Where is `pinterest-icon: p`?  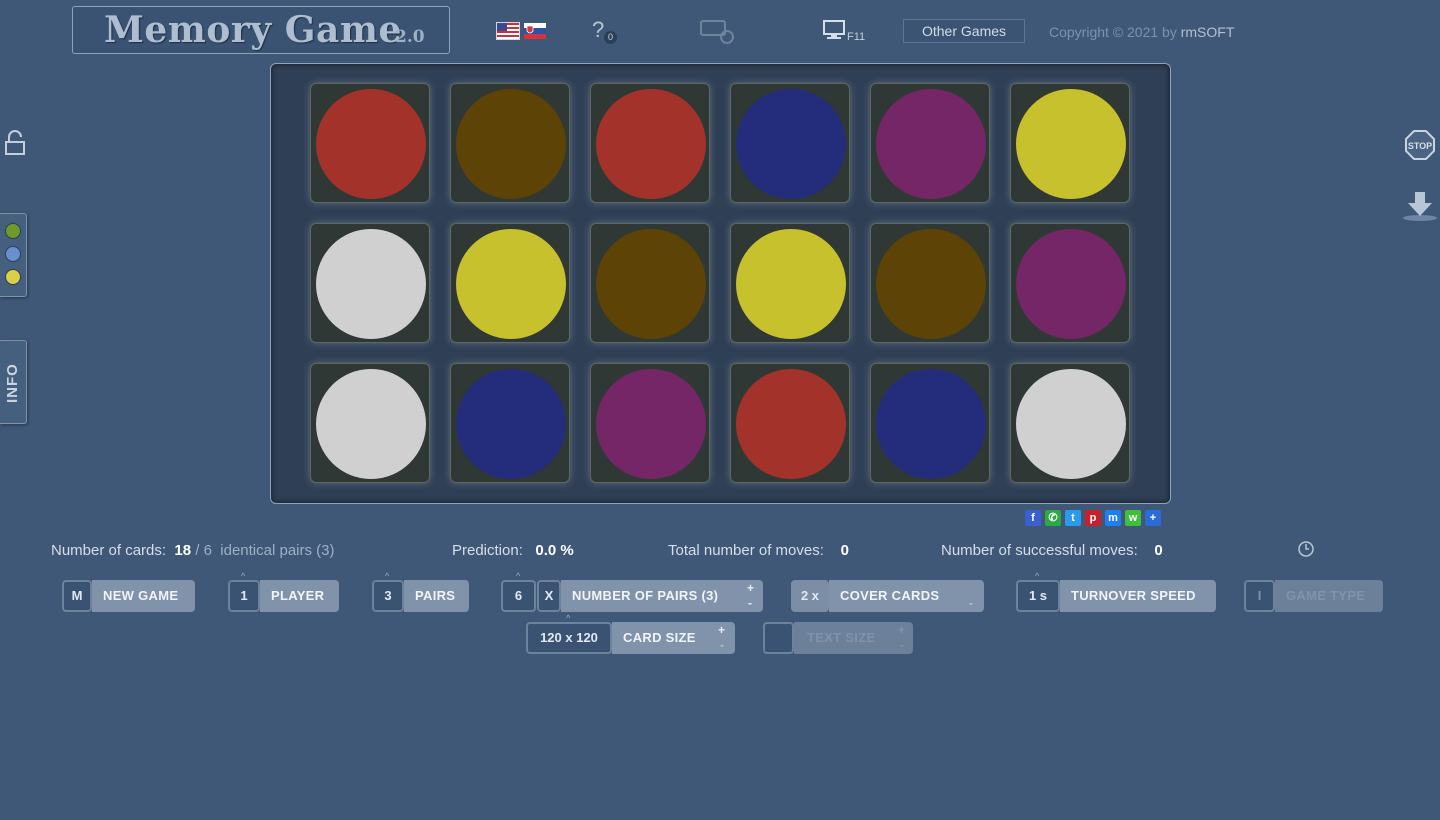
pinterest-icon: p is located at coordinates (1093, 518).